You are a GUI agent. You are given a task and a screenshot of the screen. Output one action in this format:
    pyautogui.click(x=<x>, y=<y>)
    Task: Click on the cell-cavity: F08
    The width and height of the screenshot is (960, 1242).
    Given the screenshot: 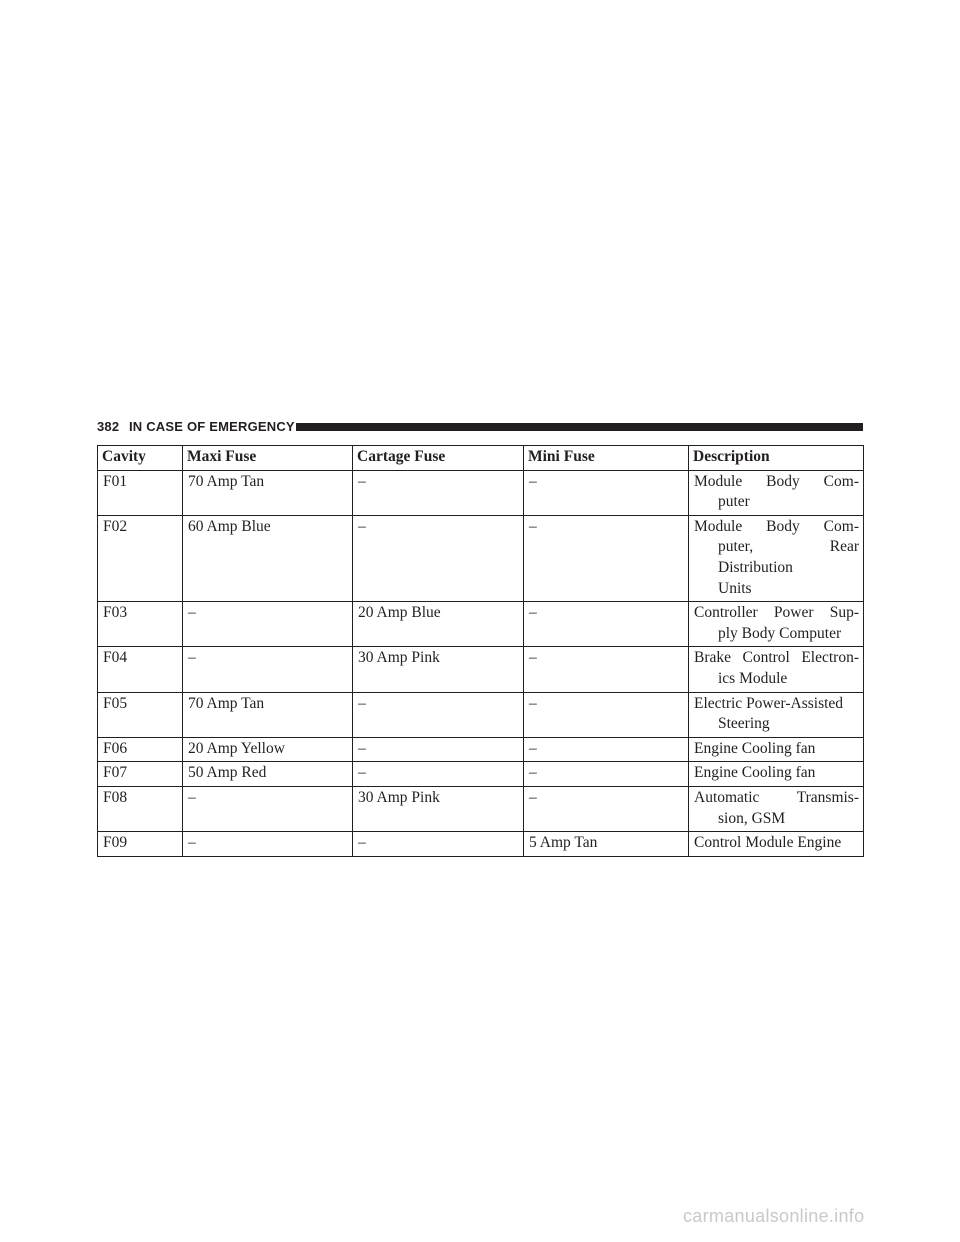 What is the action you would take?
    pyautogui.click(x=140, y=809)
    